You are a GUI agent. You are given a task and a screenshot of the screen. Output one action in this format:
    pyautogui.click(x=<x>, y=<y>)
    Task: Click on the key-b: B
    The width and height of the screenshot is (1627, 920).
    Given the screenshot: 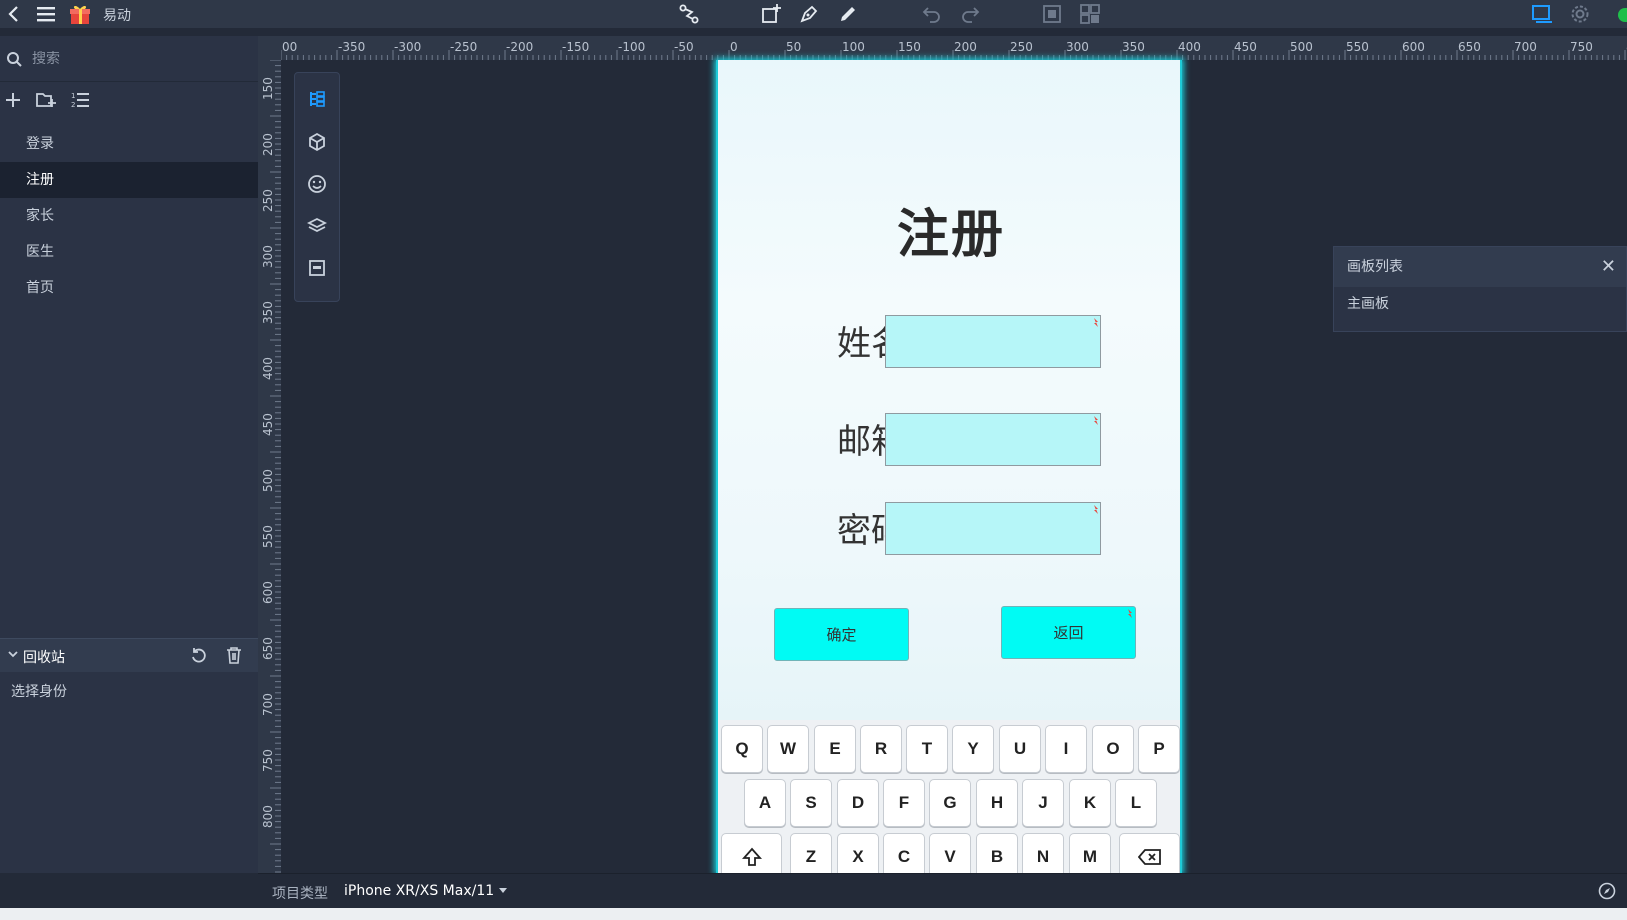 What is the action you would take?
    pyautogui.click(x=997, y=853)
    